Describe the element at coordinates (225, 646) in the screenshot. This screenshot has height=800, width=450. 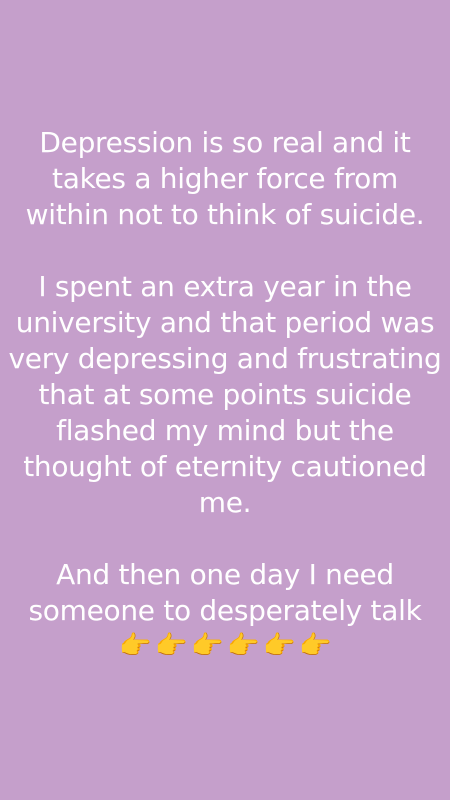
I see `pointing-hands-row: 👉 👉 👉 👉 👉 👉` at that location.